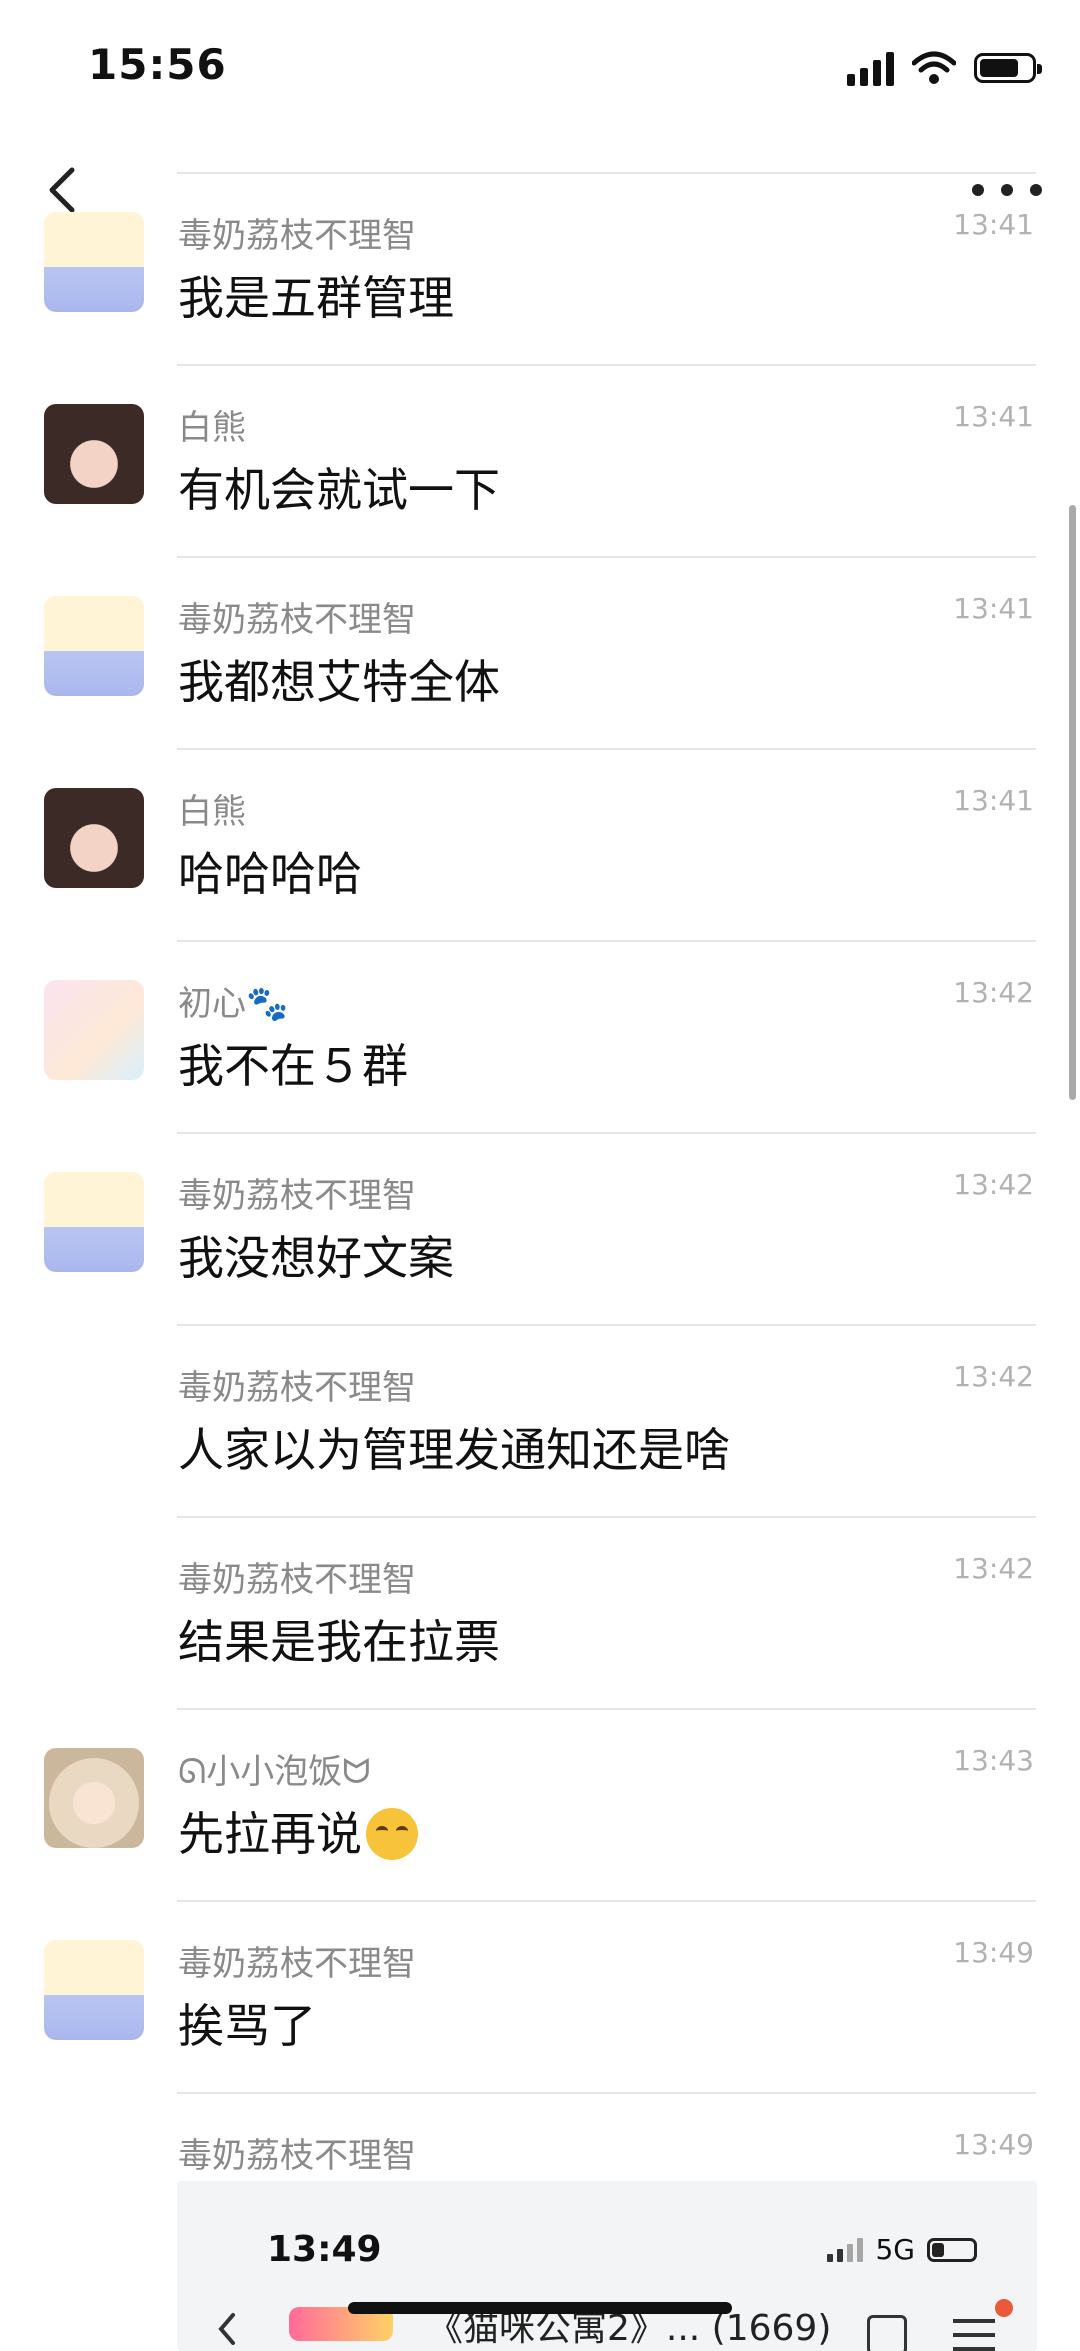 This screenshot has height=2351, width=1080. Describe the element at coordinates (94, 1798) in the screenshot. I see `cartoon-kid-avatar` at that location.